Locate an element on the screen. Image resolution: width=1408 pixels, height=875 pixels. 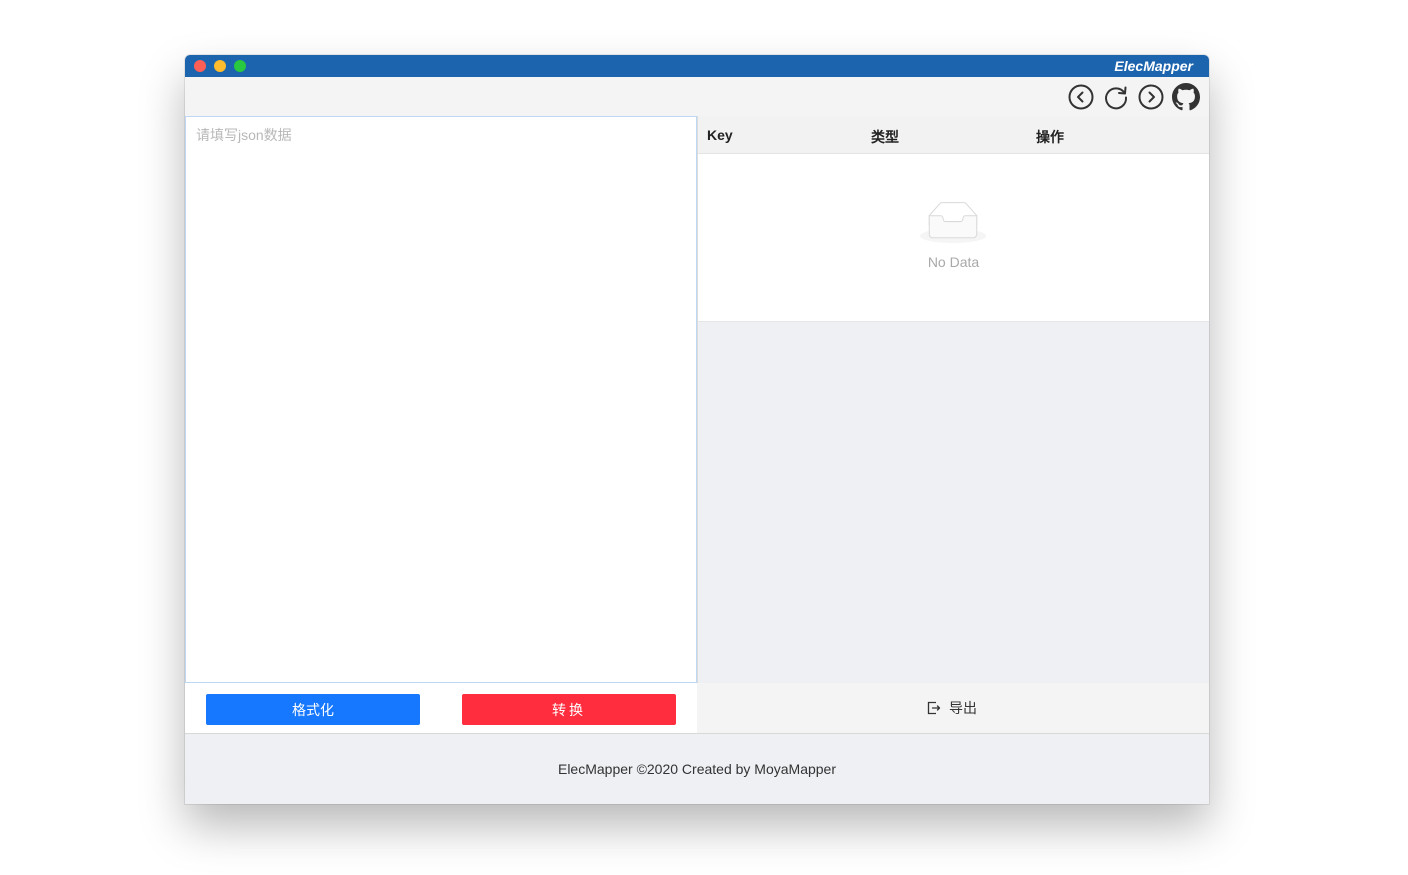
table-header: Key 类型 操作 is located at coordinates (953, 135).